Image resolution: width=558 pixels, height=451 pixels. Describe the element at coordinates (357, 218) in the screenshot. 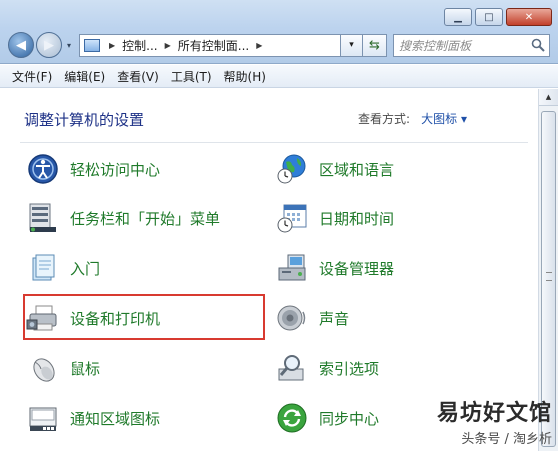

I see `item-label: 日期和时间` at that location.